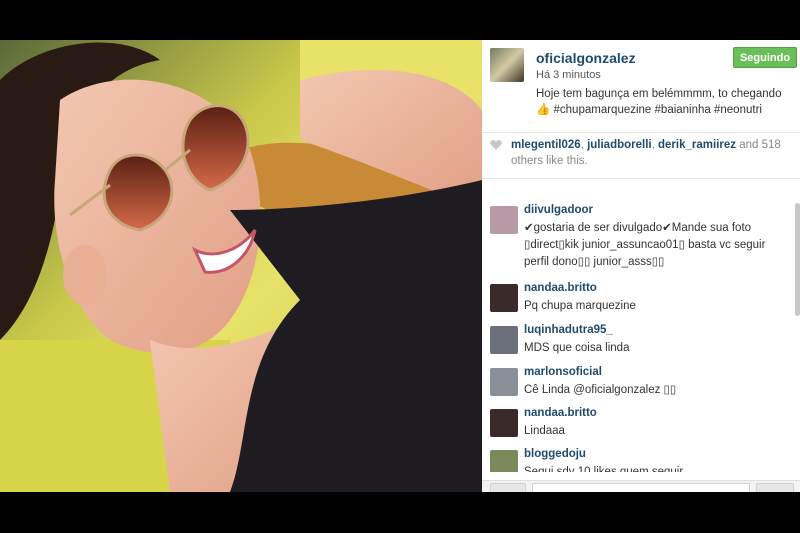 Image resolution: width=800 pixels, height=533 pixels. What do you see at coordinates (600, 390) in the screenshot?
I see `comment-text: Cê Linda @oficialgonzalez ▯▯` at bounding box center [600, 390].